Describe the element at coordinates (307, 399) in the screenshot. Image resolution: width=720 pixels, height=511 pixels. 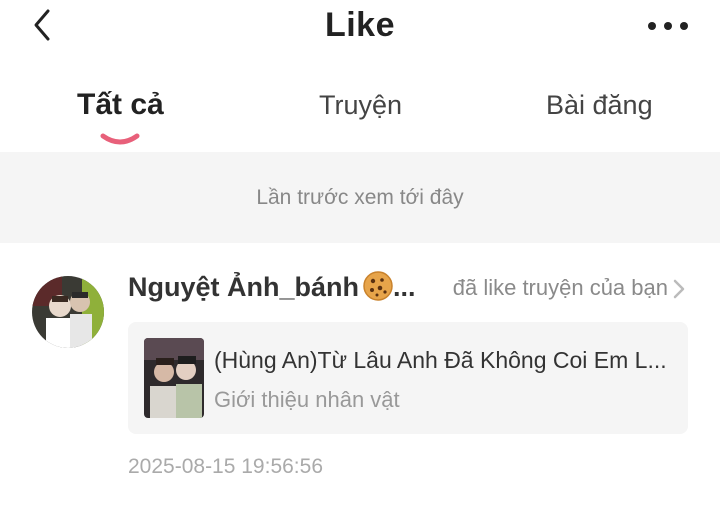
I see `story-subtitle: Giới thiệu nhân vật` at that location.